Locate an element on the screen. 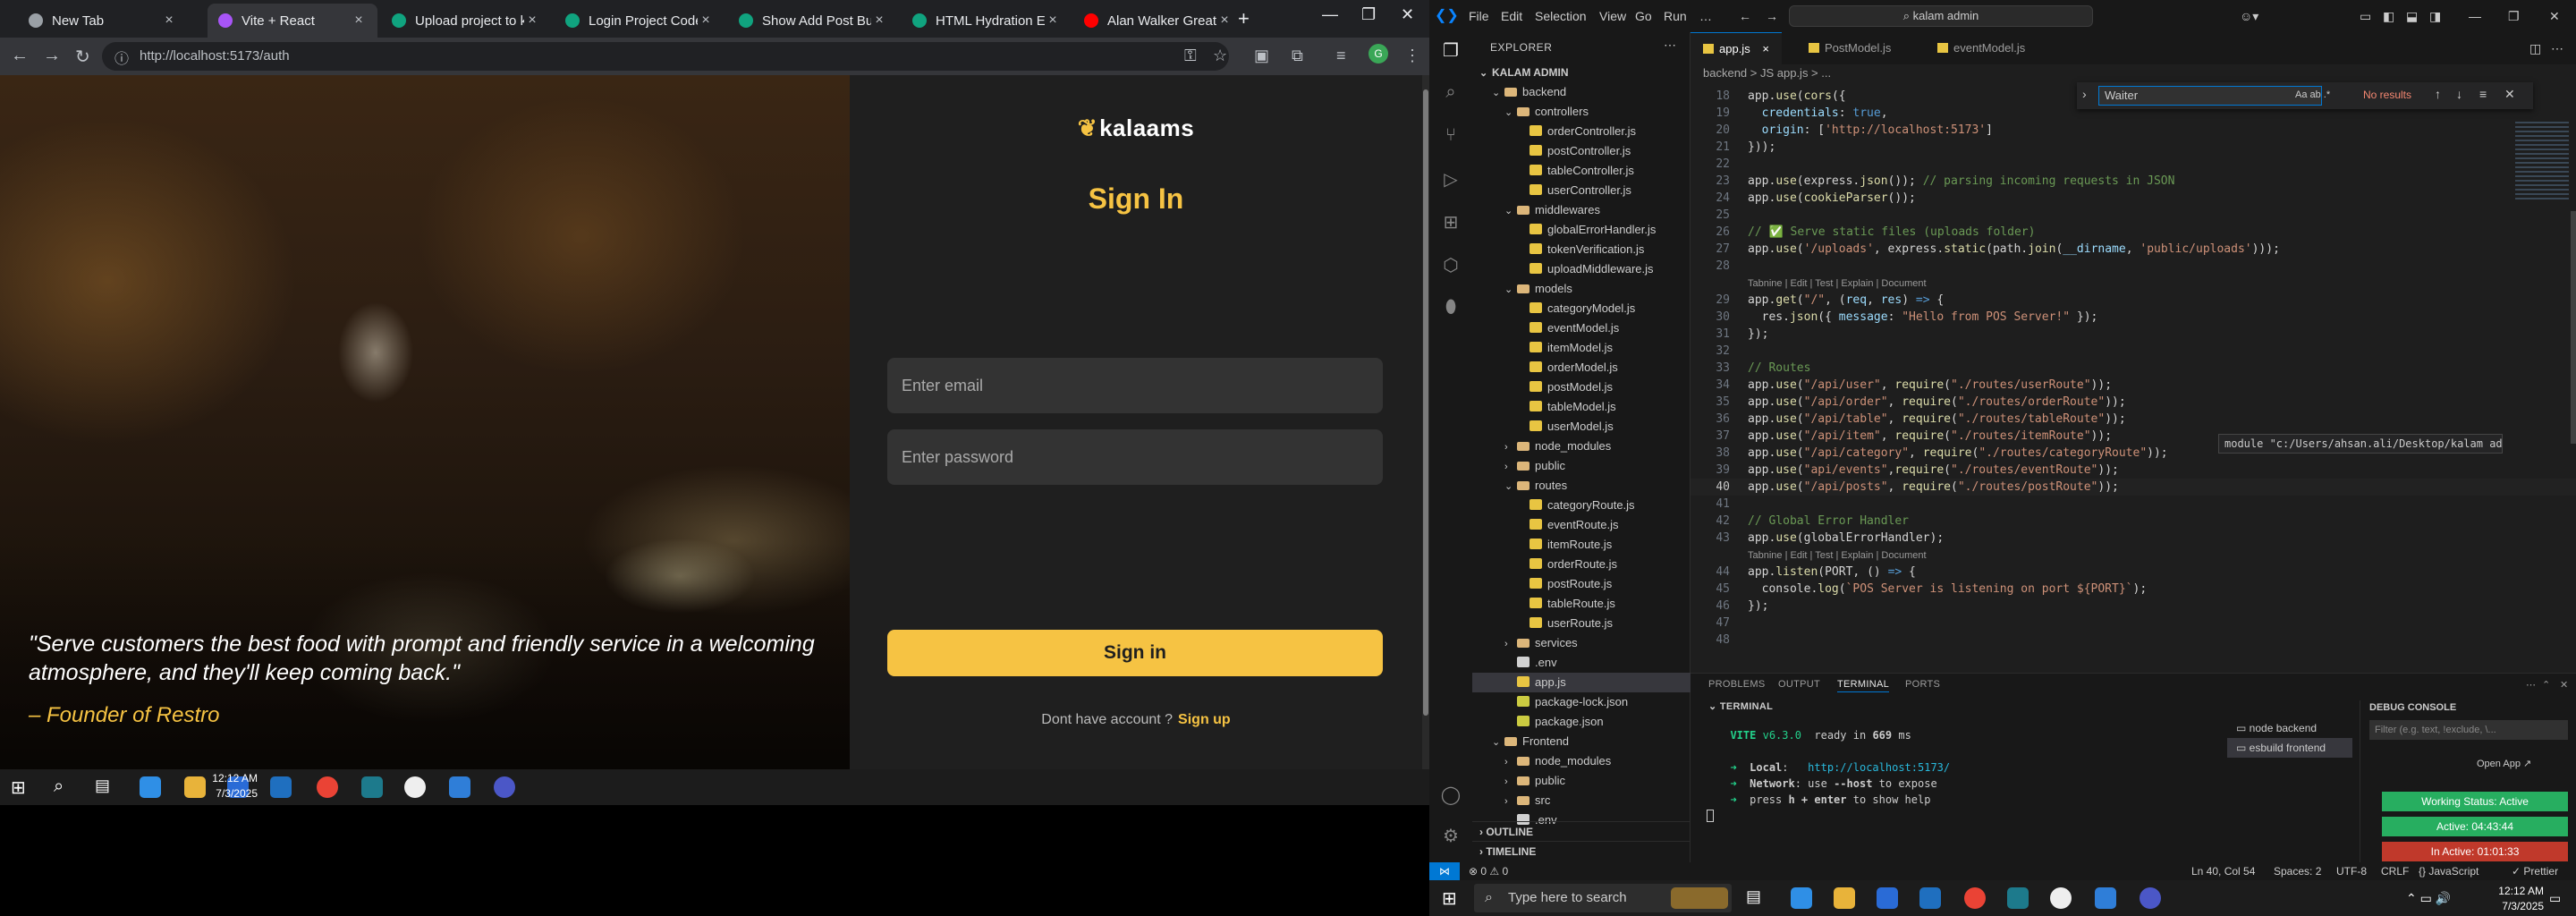  tree-file: itemModel.js is located at coordinates (1581, 348).